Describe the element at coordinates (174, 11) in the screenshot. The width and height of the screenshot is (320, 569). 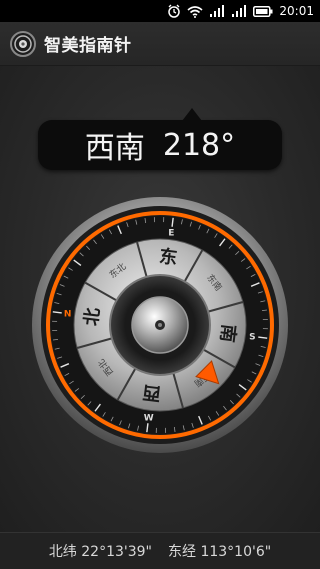
I see `alarm-icon` at that location.